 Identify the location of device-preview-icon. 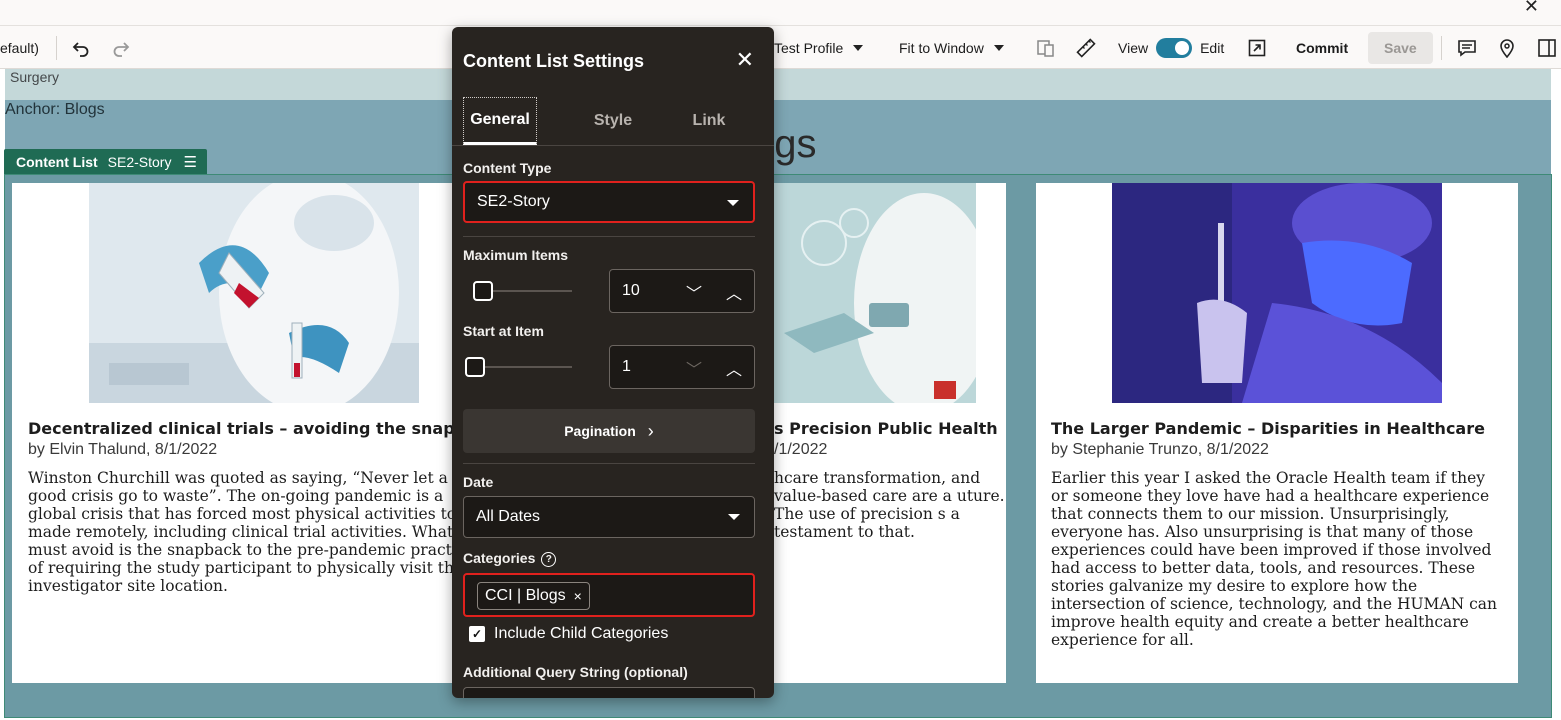
(1045, 48).